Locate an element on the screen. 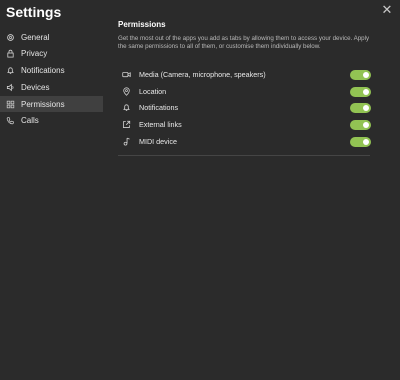 The height and width of the screenshot is (380, 400). sidebar-item-label: Devices is located at coordinates (35, 87).